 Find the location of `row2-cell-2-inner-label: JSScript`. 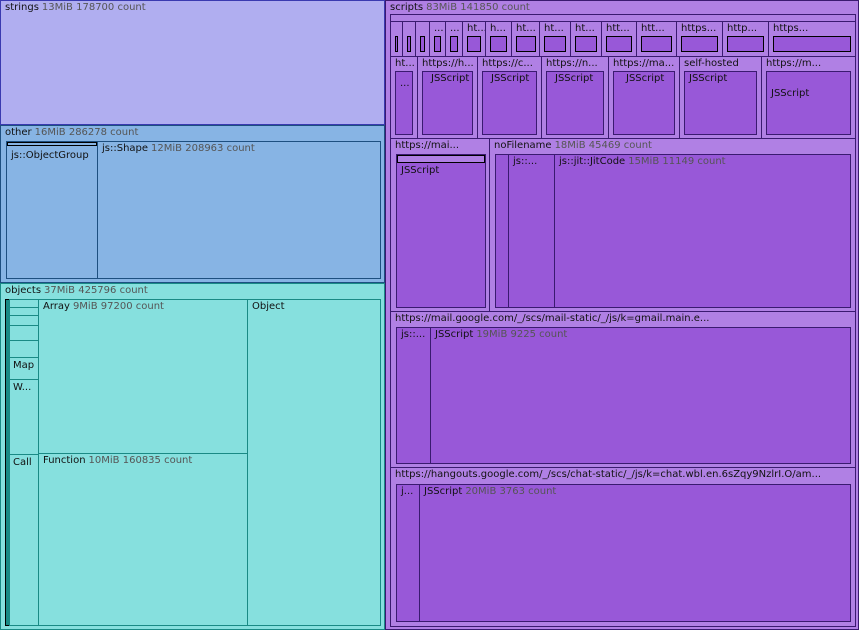

row2-cell-2-inner-label: JSScript is located at coordinates (450, 78).